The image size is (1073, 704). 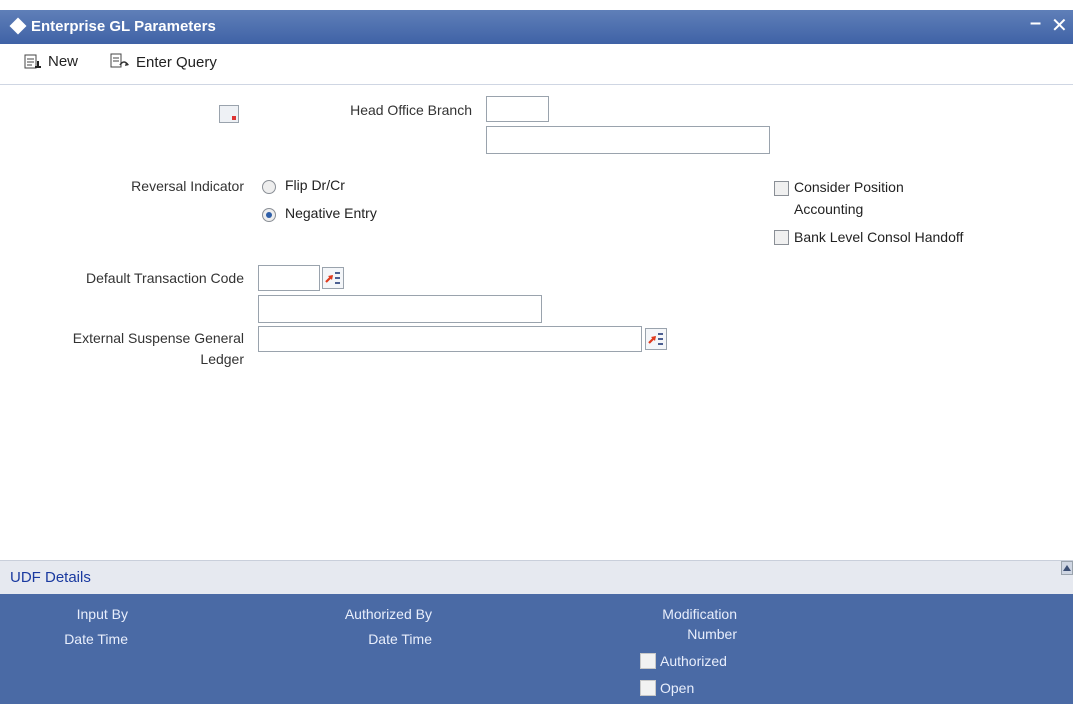 What do you see at coordinates (450, 339) in the screenshot?
I see `external-suspense-gl-input` at bounding box center [450, 339].